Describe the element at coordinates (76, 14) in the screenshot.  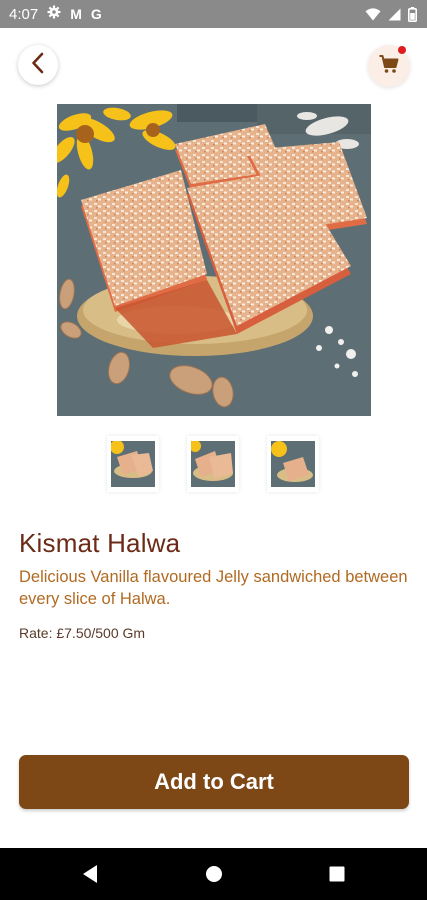
I see `gmail-icon: M` at that location.